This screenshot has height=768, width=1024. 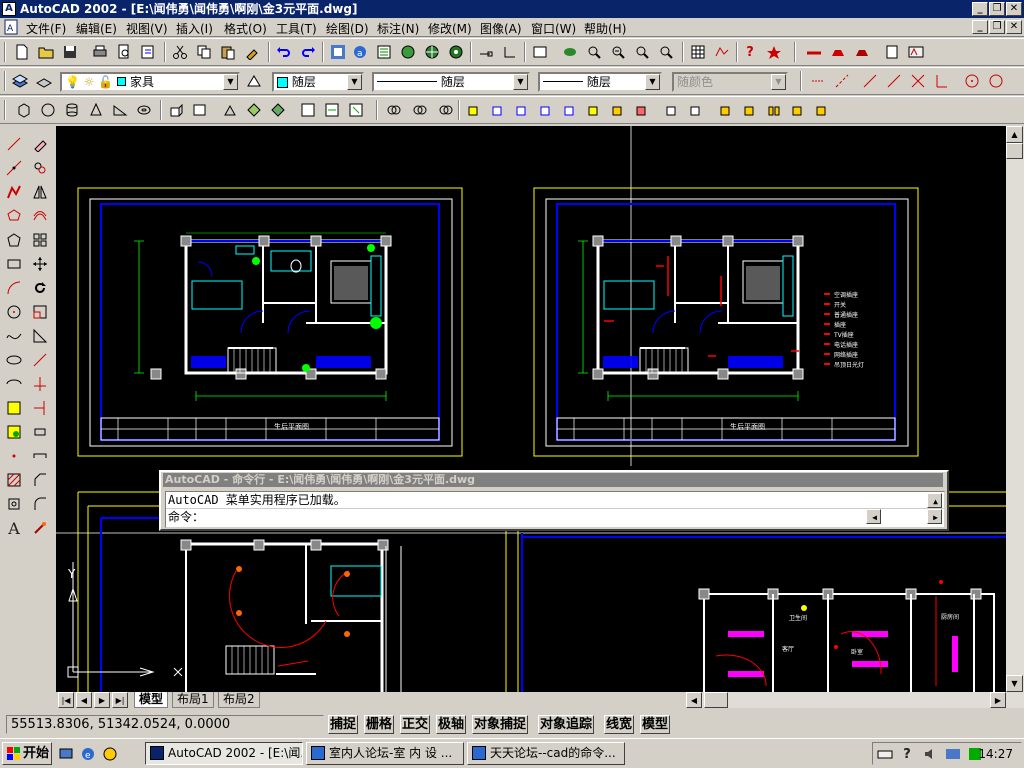 I want to click on imprint-icon, so click(x=726, y=110).